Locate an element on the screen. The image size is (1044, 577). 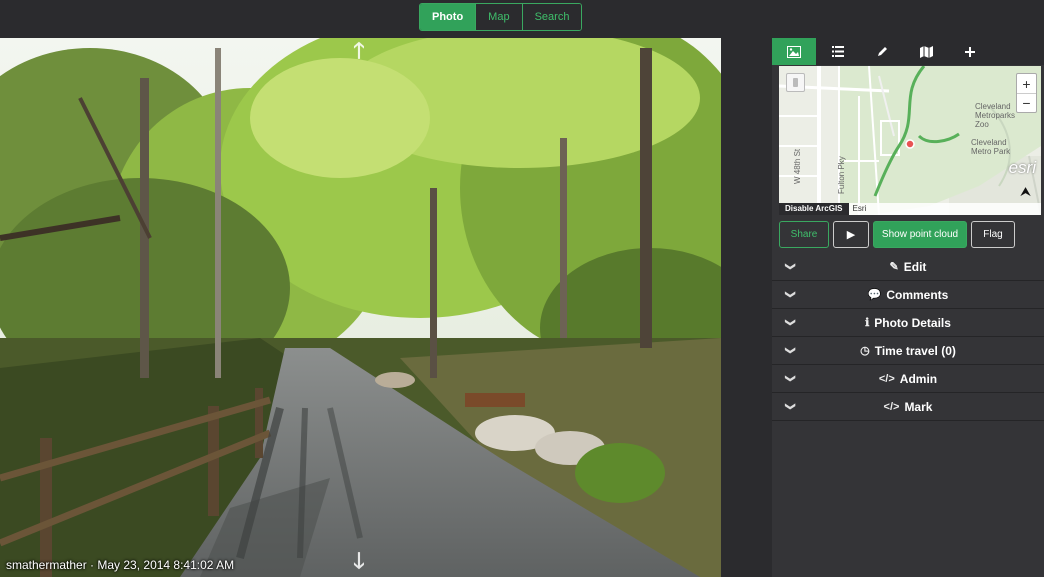
tab-photo-panel is located at coordinates (794, 51).